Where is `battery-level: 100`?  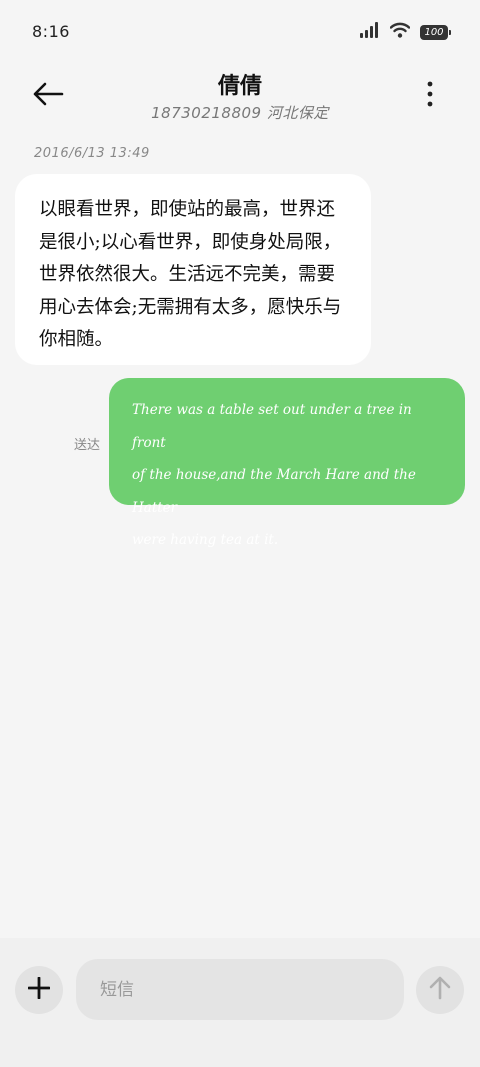 battery-level: 100 is located at coordinates (434, 32).